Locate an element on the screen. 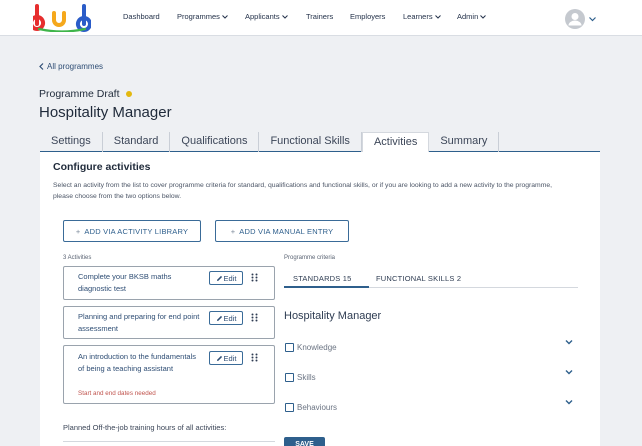  status-text: Programme Draft is located at coordinates (79, 94).